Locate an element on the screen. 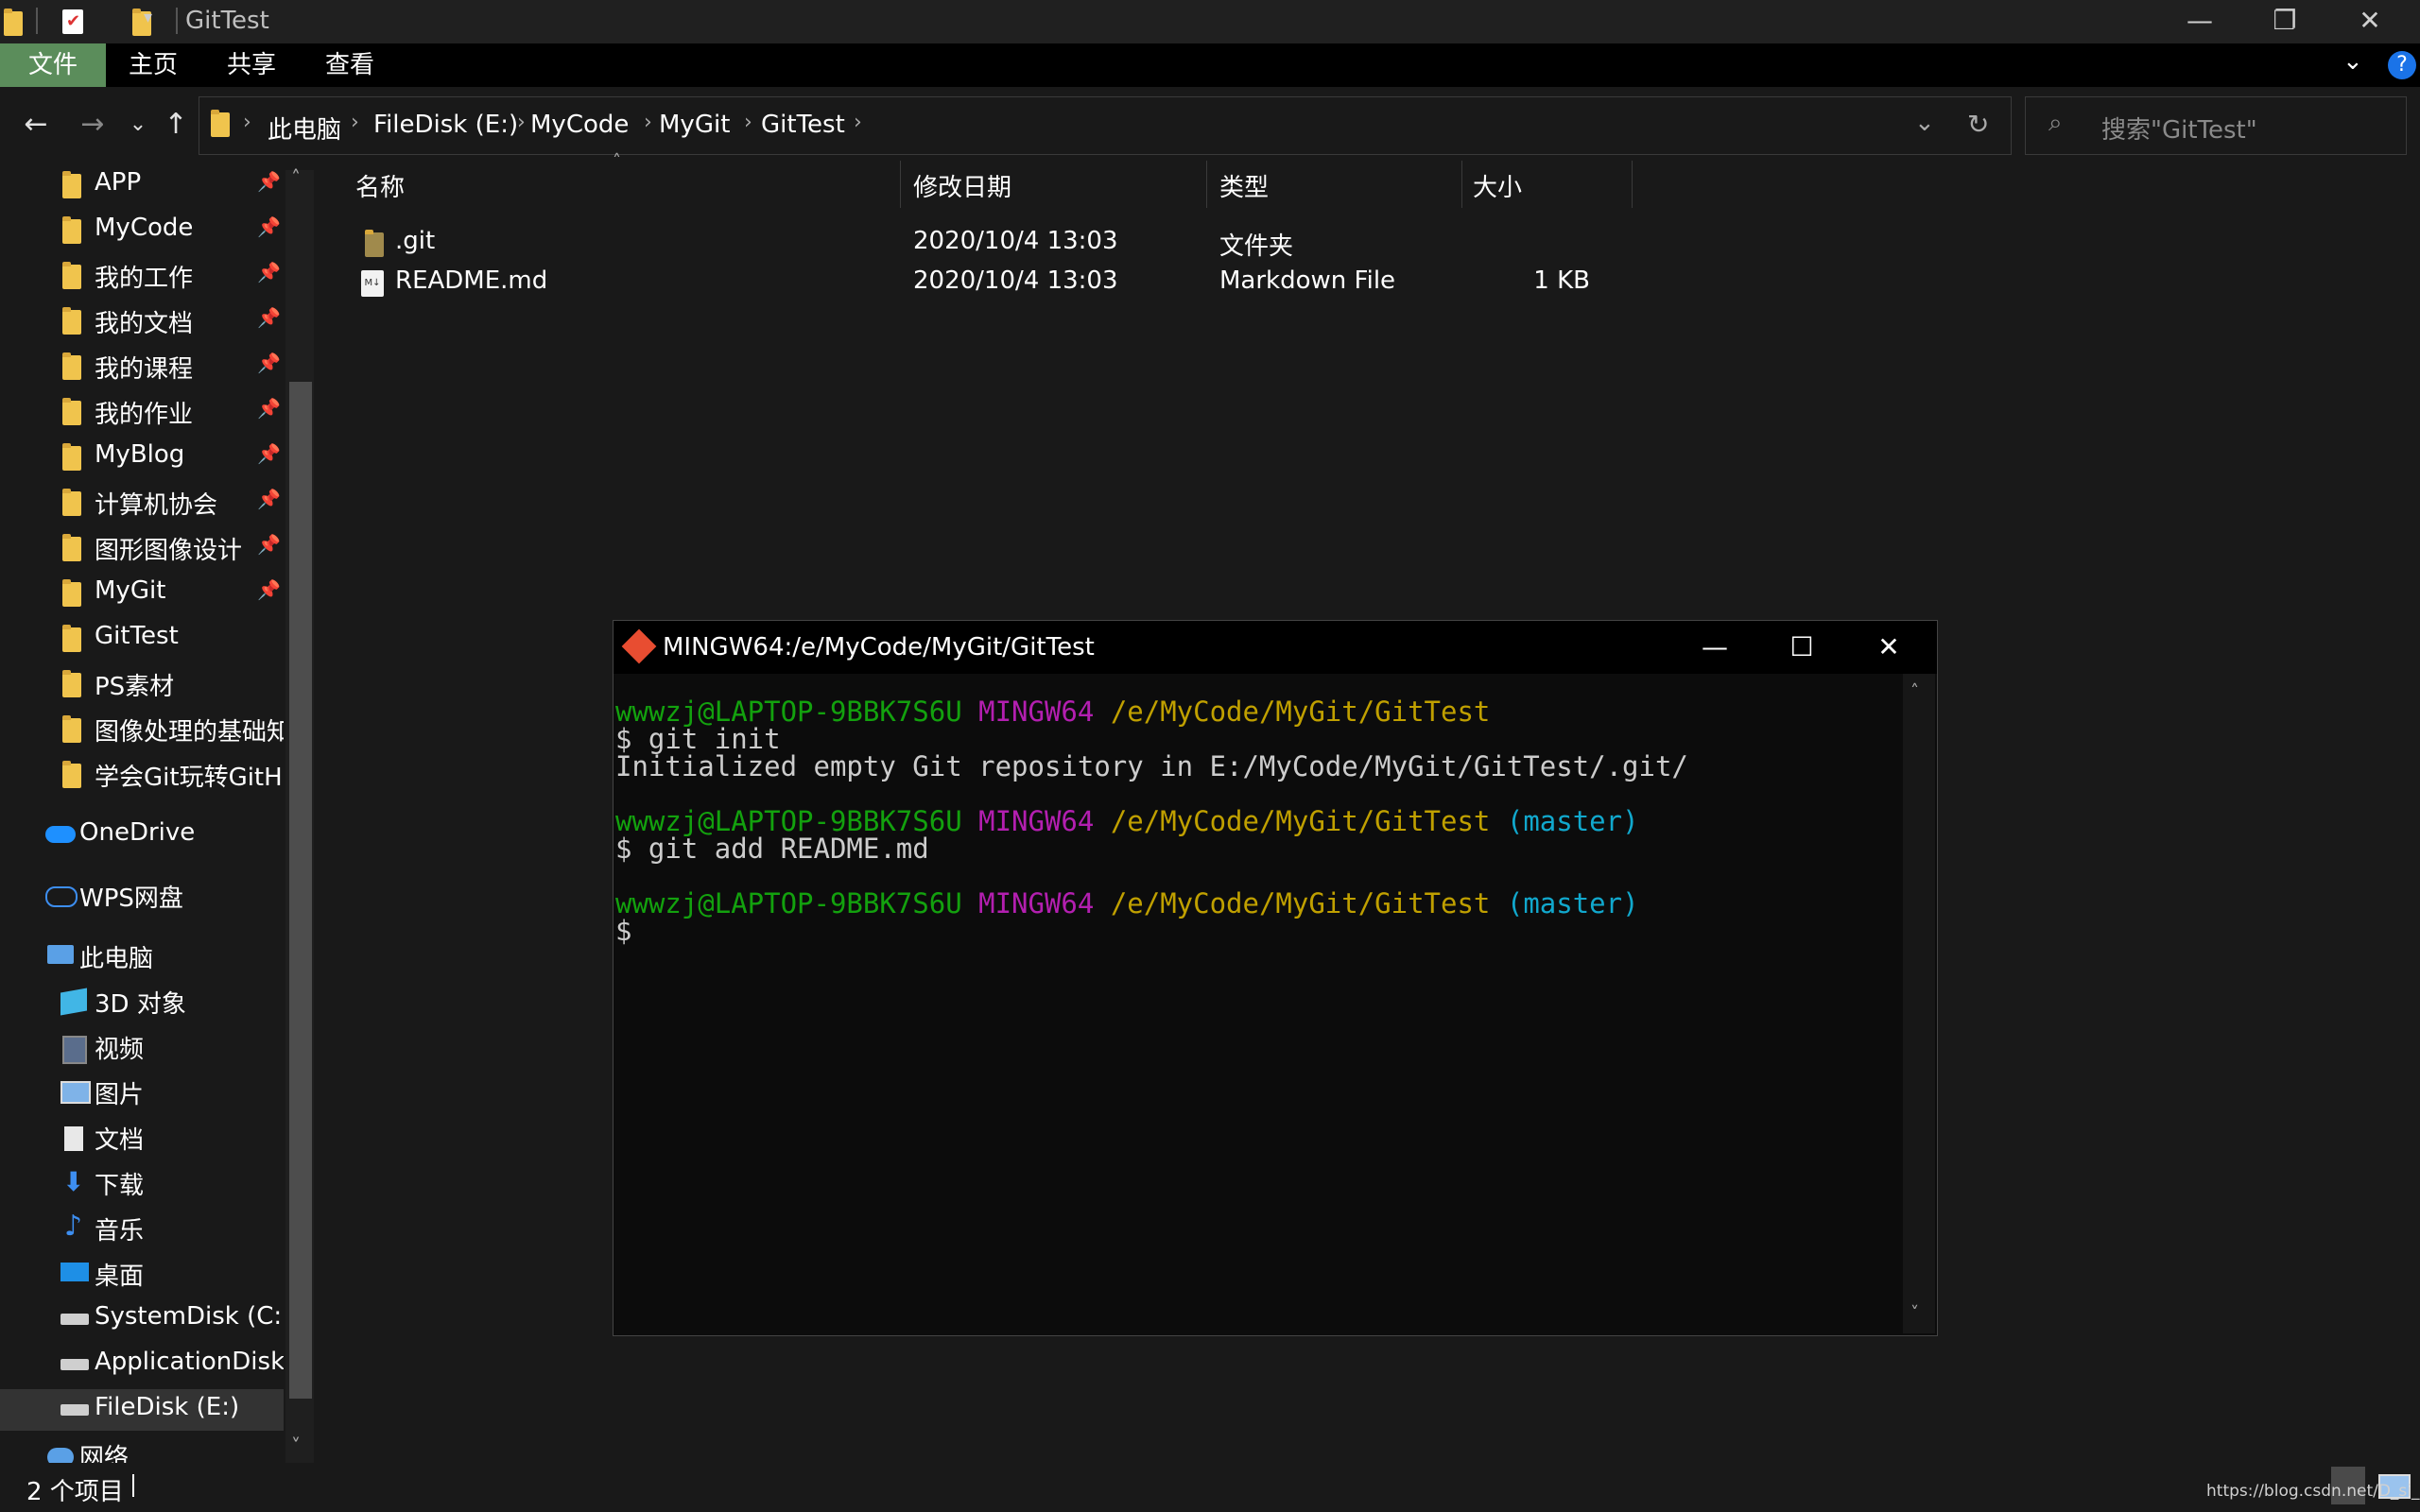  tab-file: 文件 is located at coordinates (53, 65).